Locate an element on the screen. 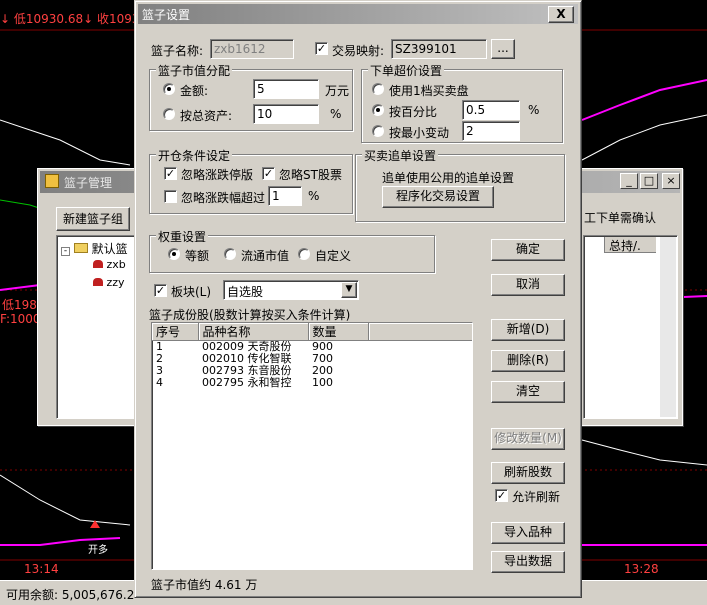 The width and height of the screenshot is (707, 605). chase-order-group-label: 买卖追单设置 is located at coordinates (400, 155).